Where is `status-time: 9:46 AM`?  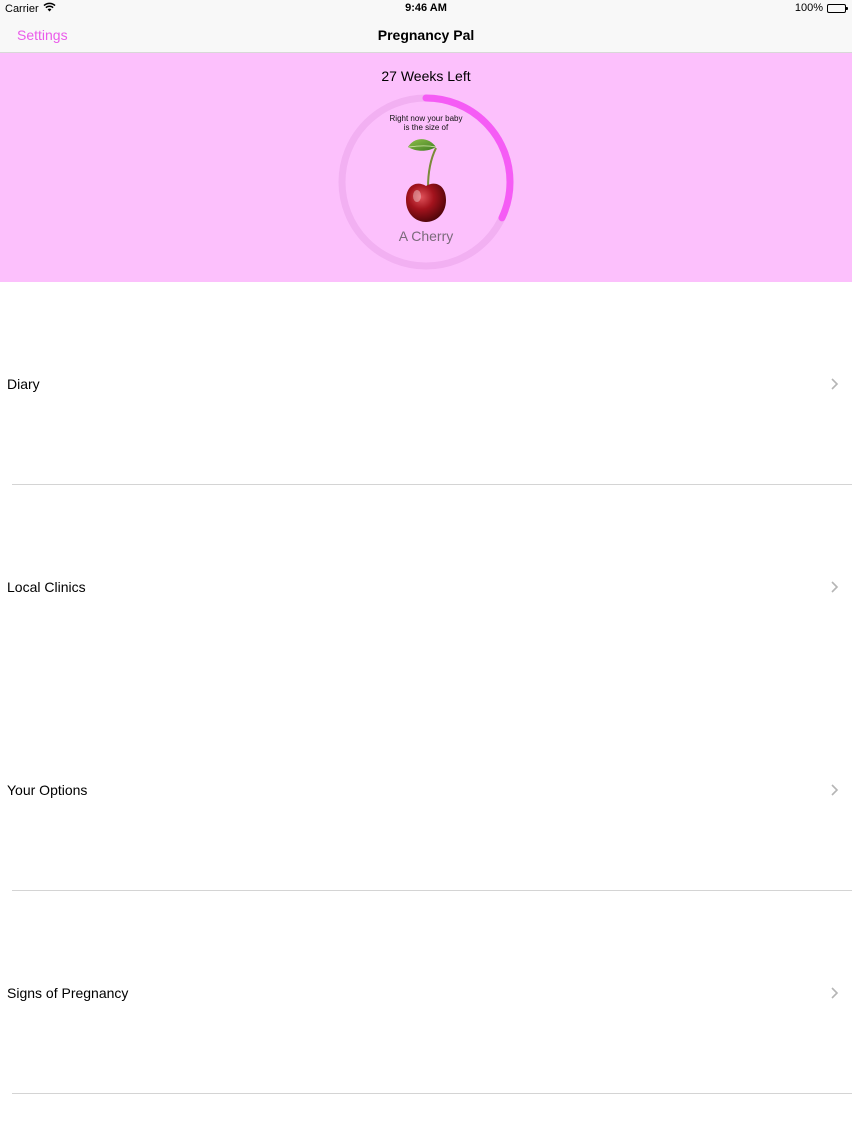 status-time: 9:46 AM is located at coordinates (426, 8).